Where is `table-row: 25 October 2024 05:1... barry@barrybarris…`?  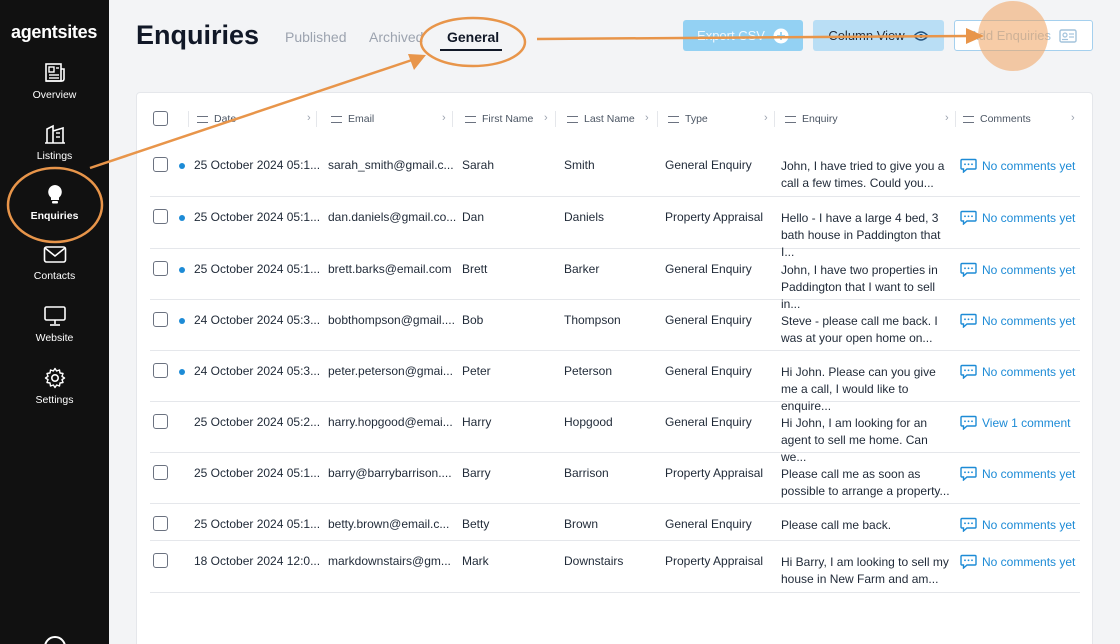
table-row: 25 October 2024 05:1... barry@barrybarris… is located at coordinates (615, 478).